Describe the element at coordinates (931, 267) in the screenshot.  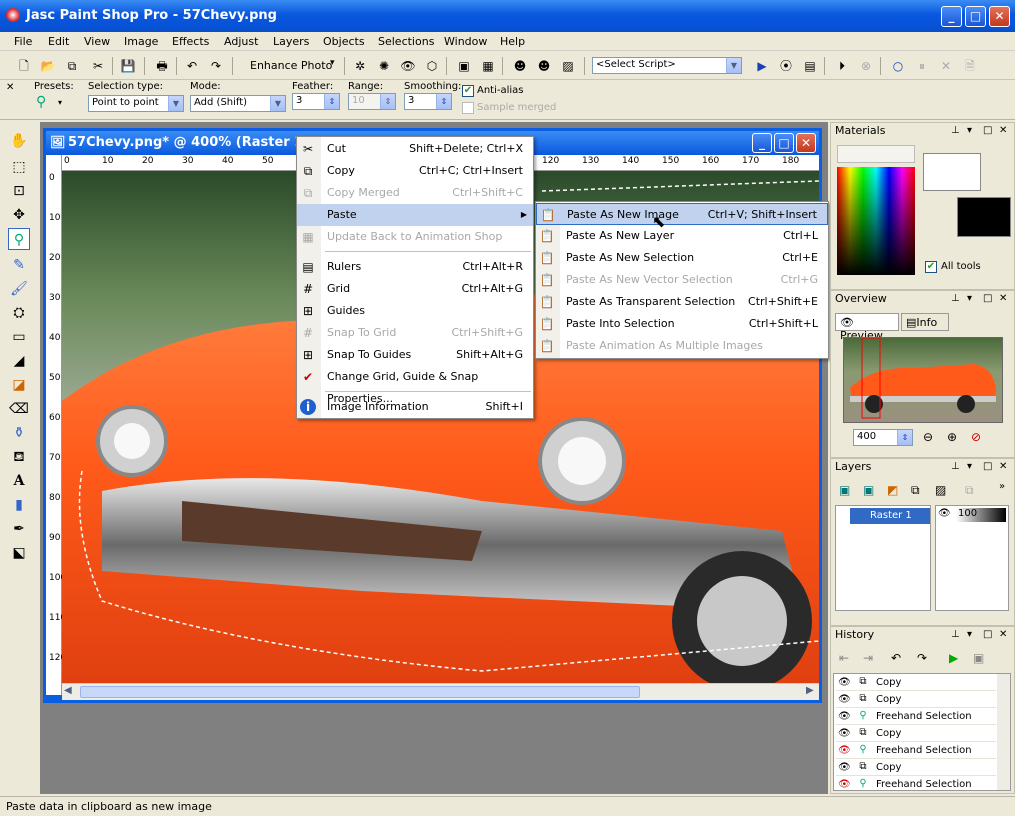
I see `all-tools-checkbox: ✔` at that location.